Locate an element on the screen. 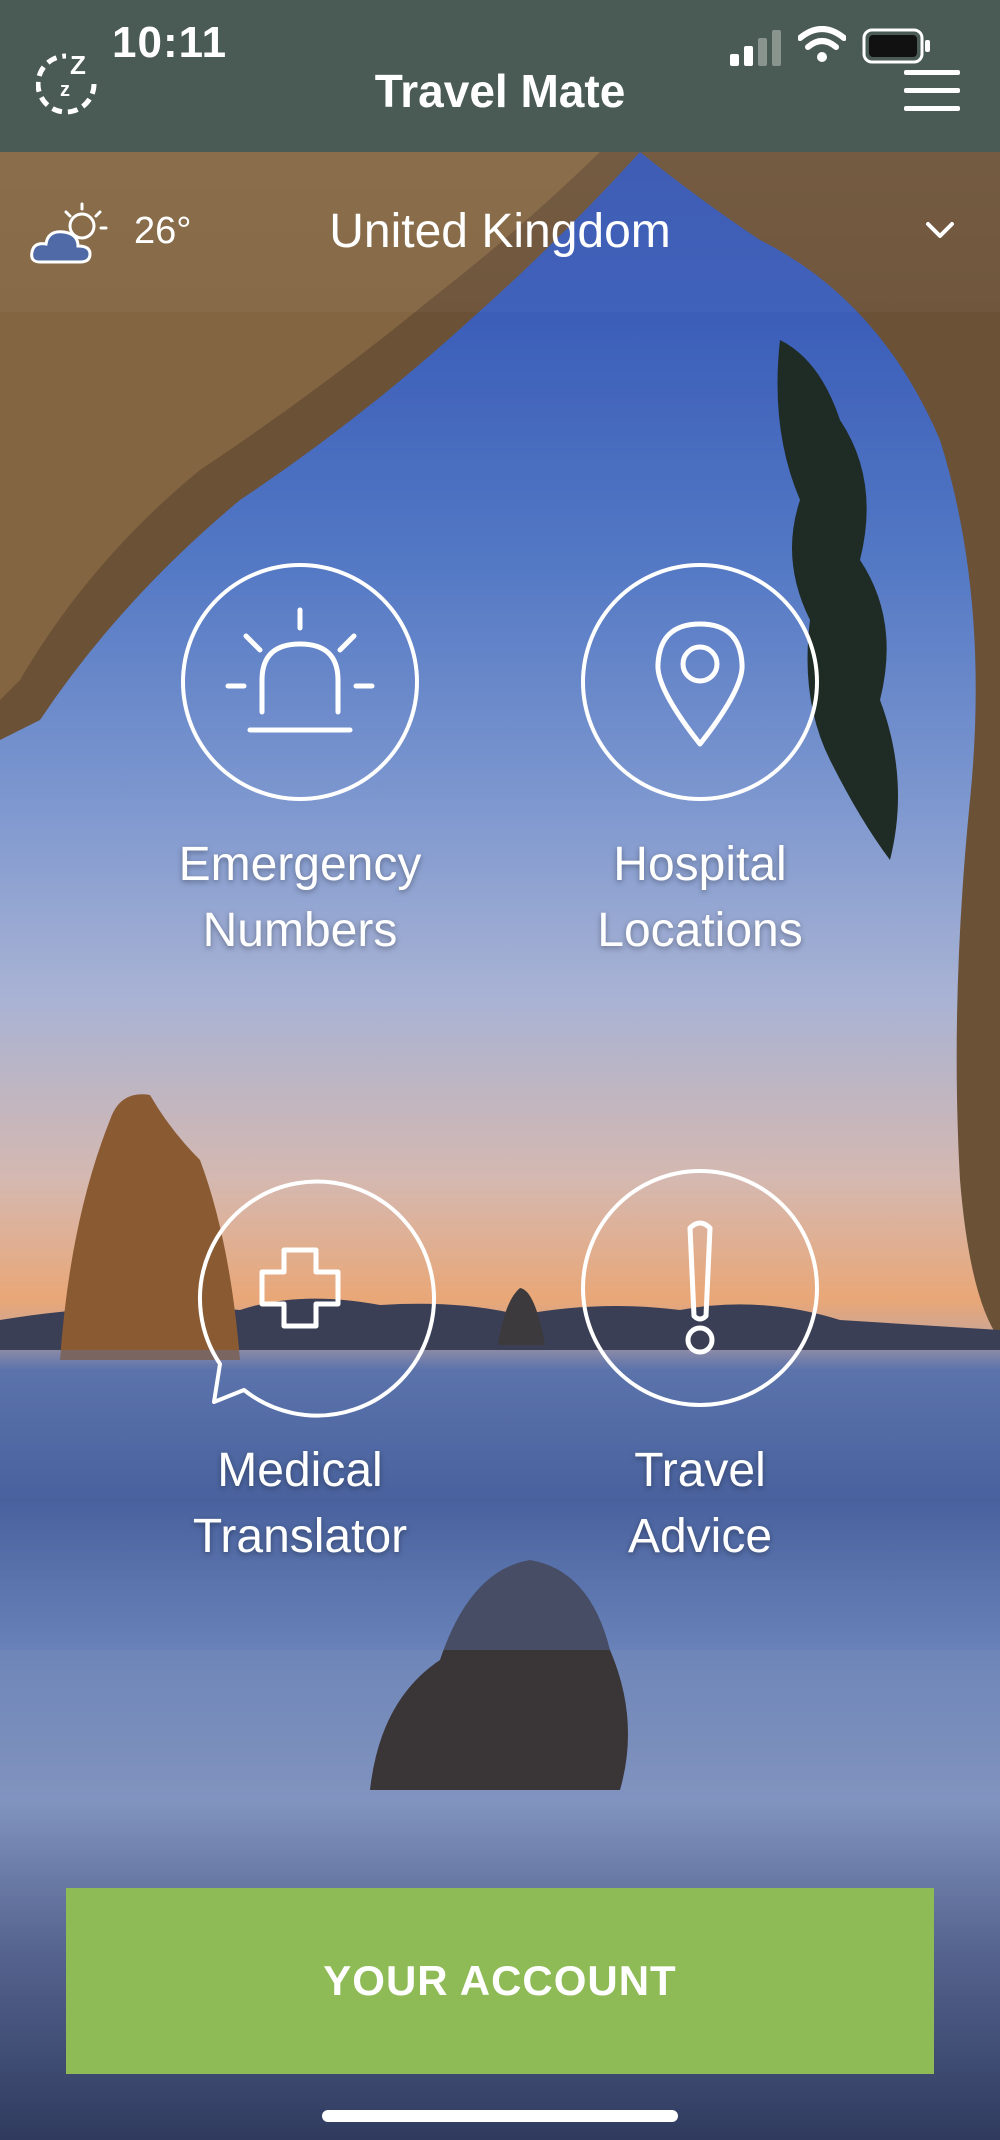 The image size is (1000, 2140). country-selector: United Kingdom is located at coordinates (500, 229).